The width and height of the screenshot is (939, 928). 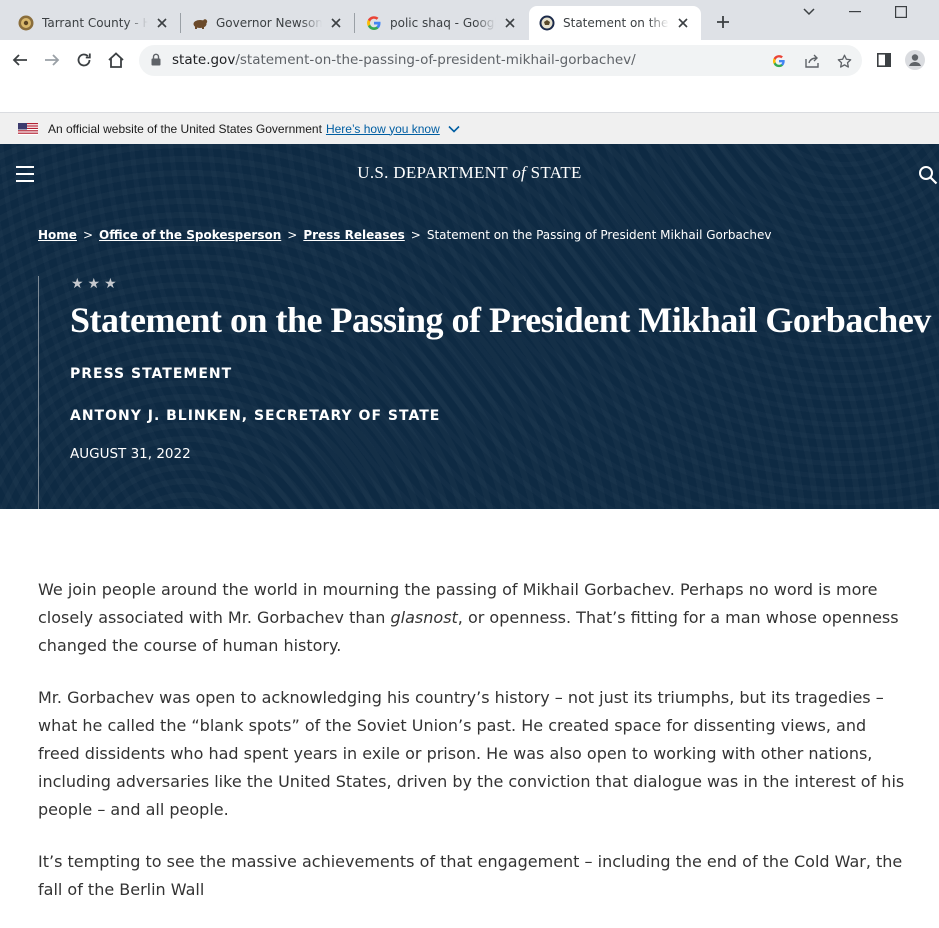 I want to click on state-seal-icon, so click(x=547, y=23).